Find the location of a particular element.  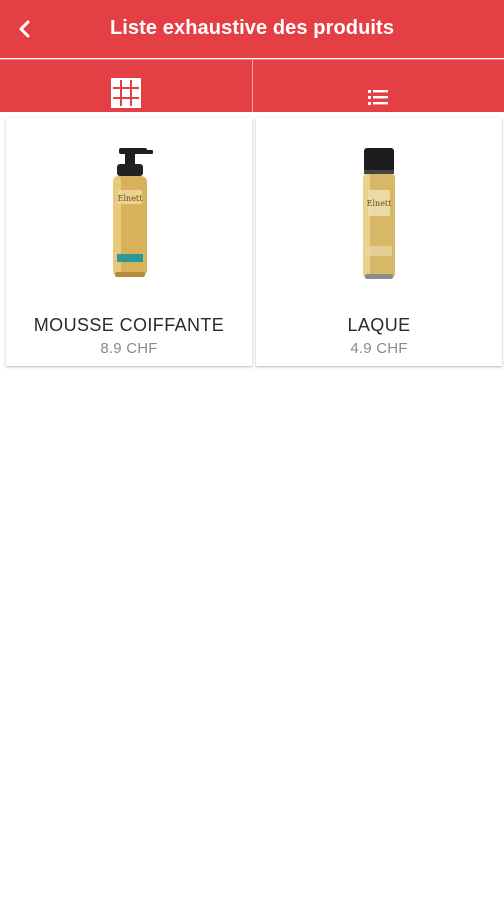

product-name: LAQUE is located at coordinates (379, 325).